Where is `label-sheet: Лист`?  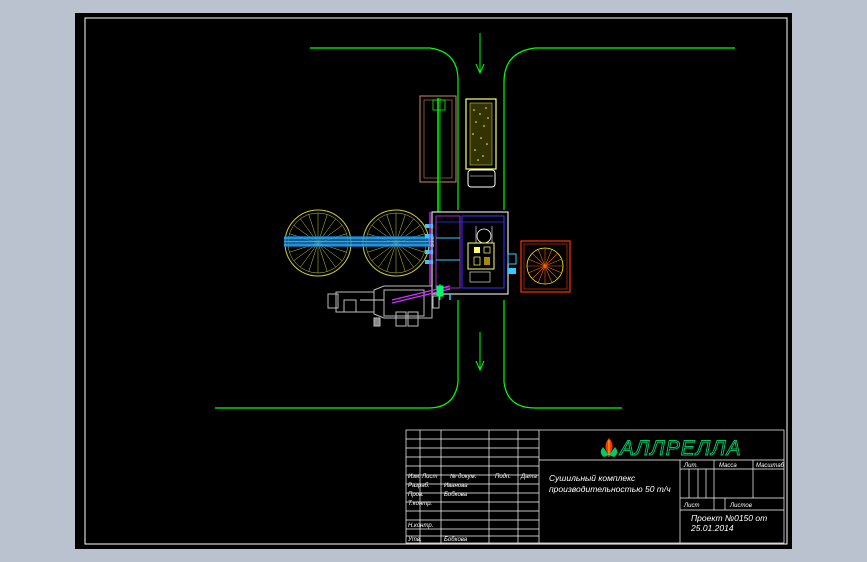 label-sheet: Лист is located at coordinates (691, 506).